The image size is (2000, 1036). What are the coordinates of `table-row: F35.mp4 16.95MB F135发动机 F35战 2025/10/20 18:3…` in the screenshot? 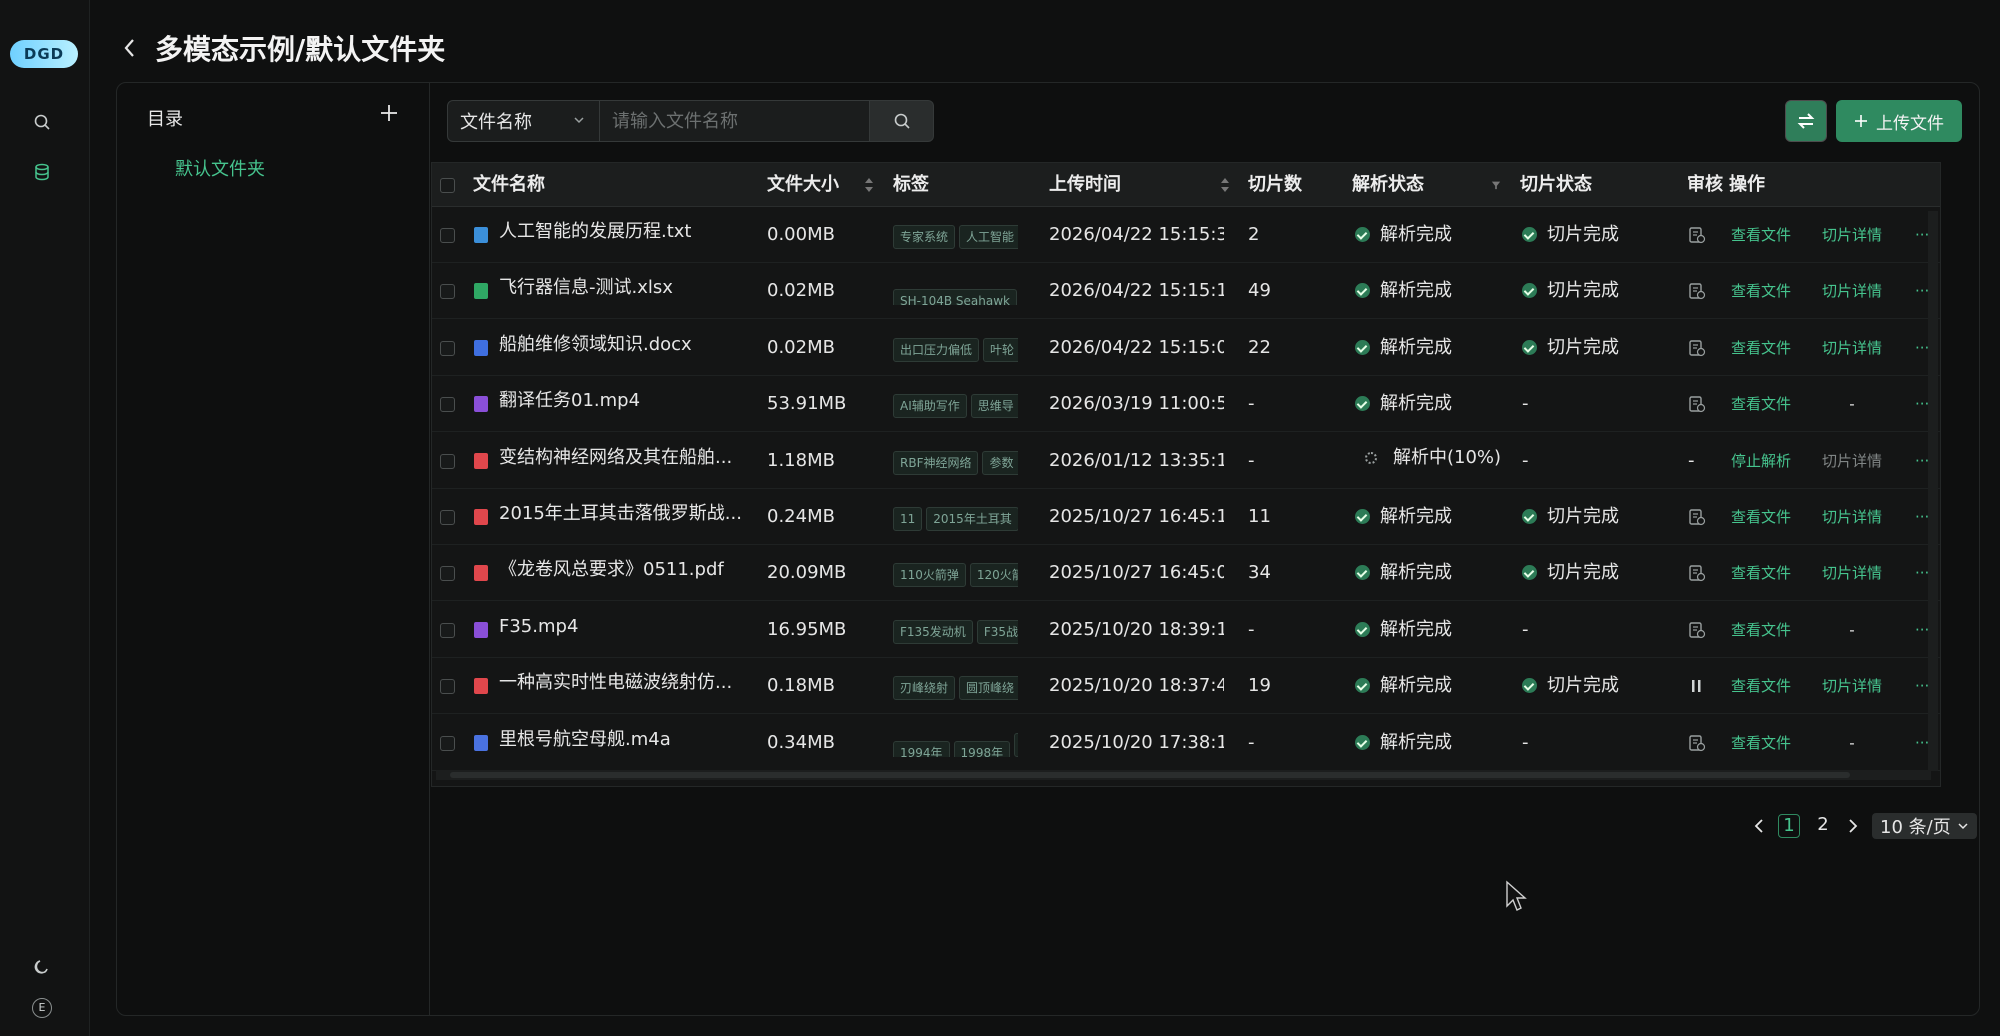 It's located at (1186, 630).